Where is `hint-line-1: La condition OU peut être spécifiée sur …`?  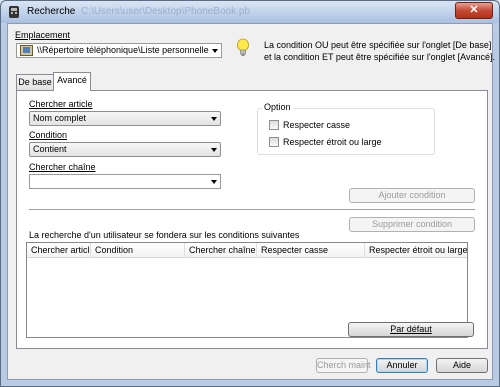
hint-line-1: La condition OU peut être spécifiée sur … is located at coordinates (378, 45).